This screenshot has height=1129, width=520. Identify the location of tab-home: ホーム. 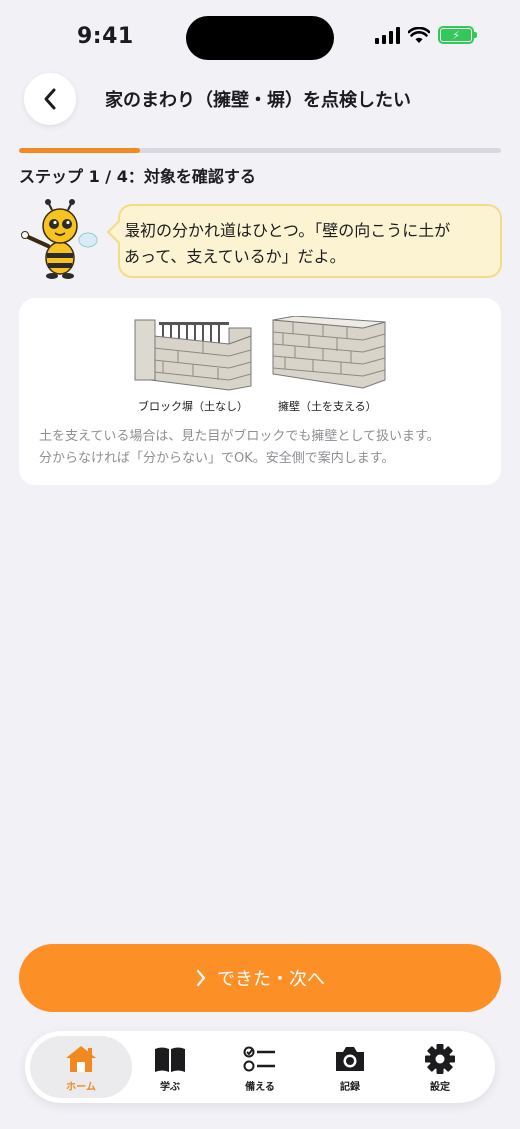
(81, 1067).